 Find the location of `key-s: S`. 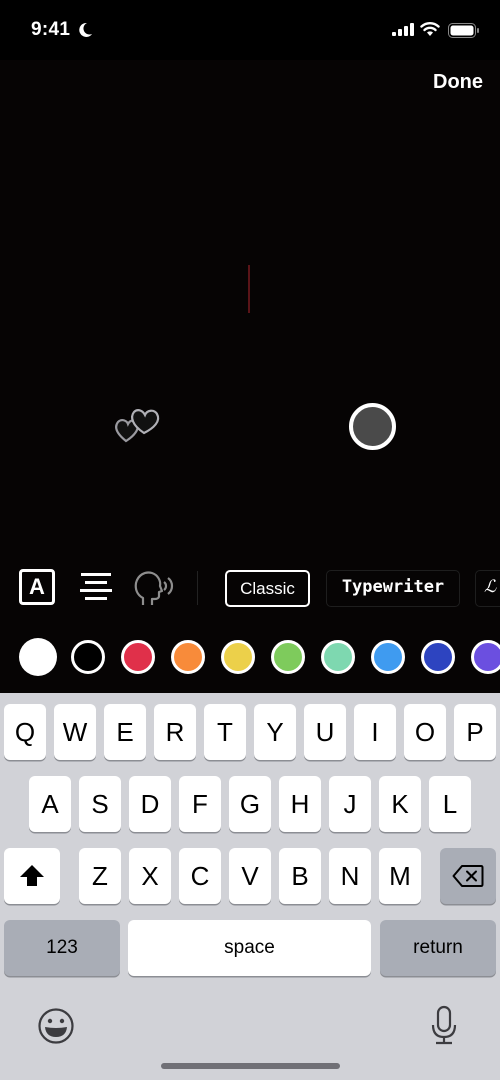

key-s: S is located at coordinates (100, 804).